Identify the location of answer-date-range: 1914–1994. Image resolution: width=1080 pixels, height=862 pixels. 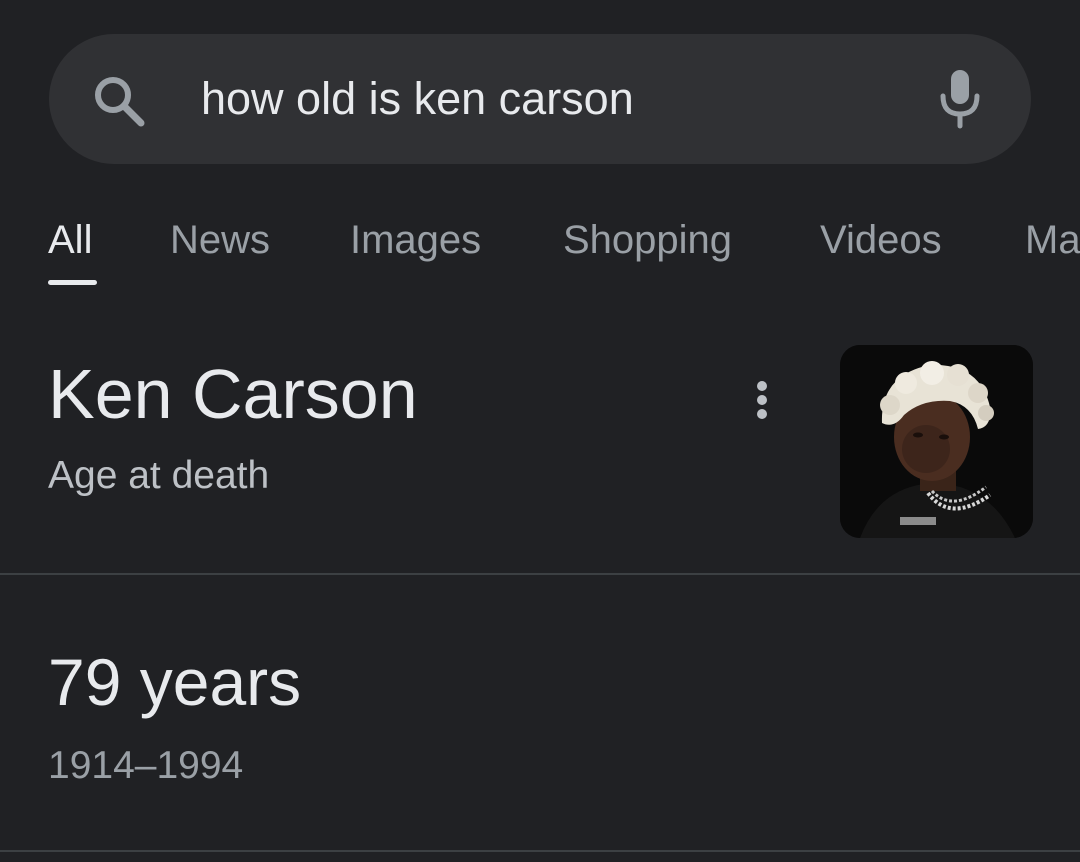
(146, 765).